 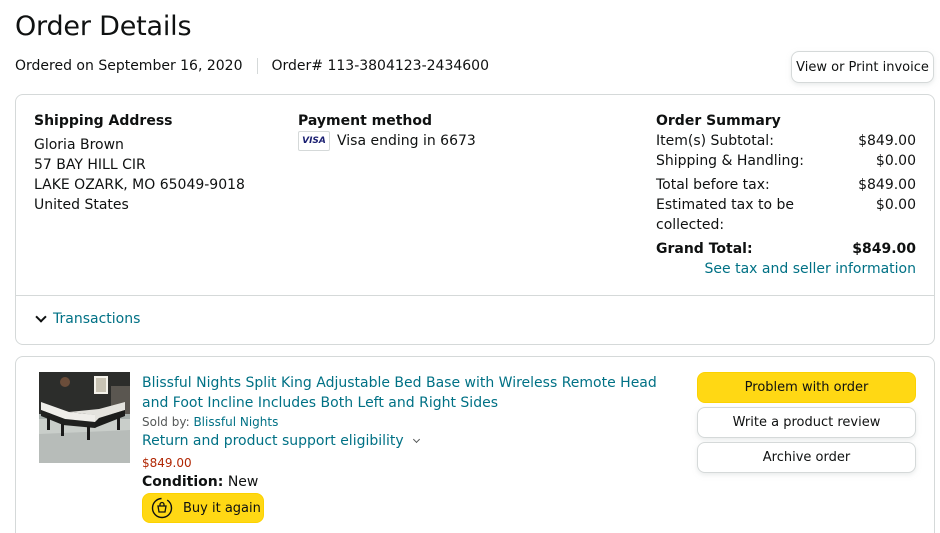 I want to click on payment-method-title: Payment method, so click(x=365, y=121).